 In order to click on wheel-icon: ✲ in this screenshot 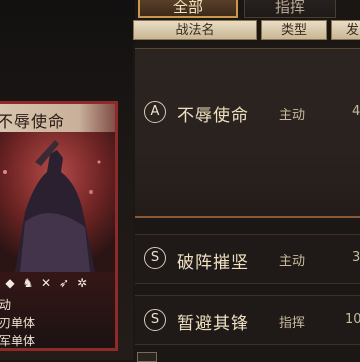, I will do `click(82, 283)`.